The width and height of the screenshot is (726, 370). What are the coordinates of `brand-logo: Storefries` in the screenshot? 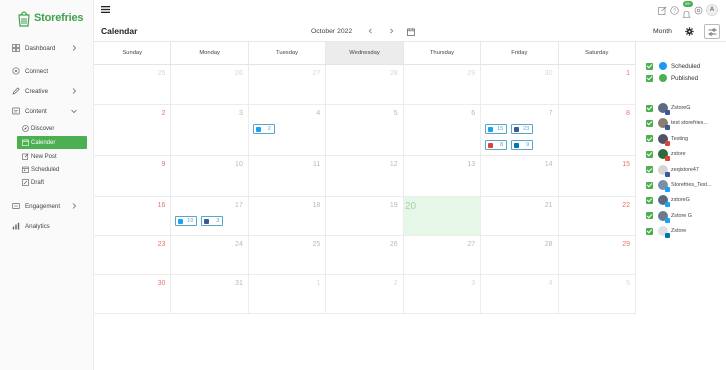 It's located at (50, 18).